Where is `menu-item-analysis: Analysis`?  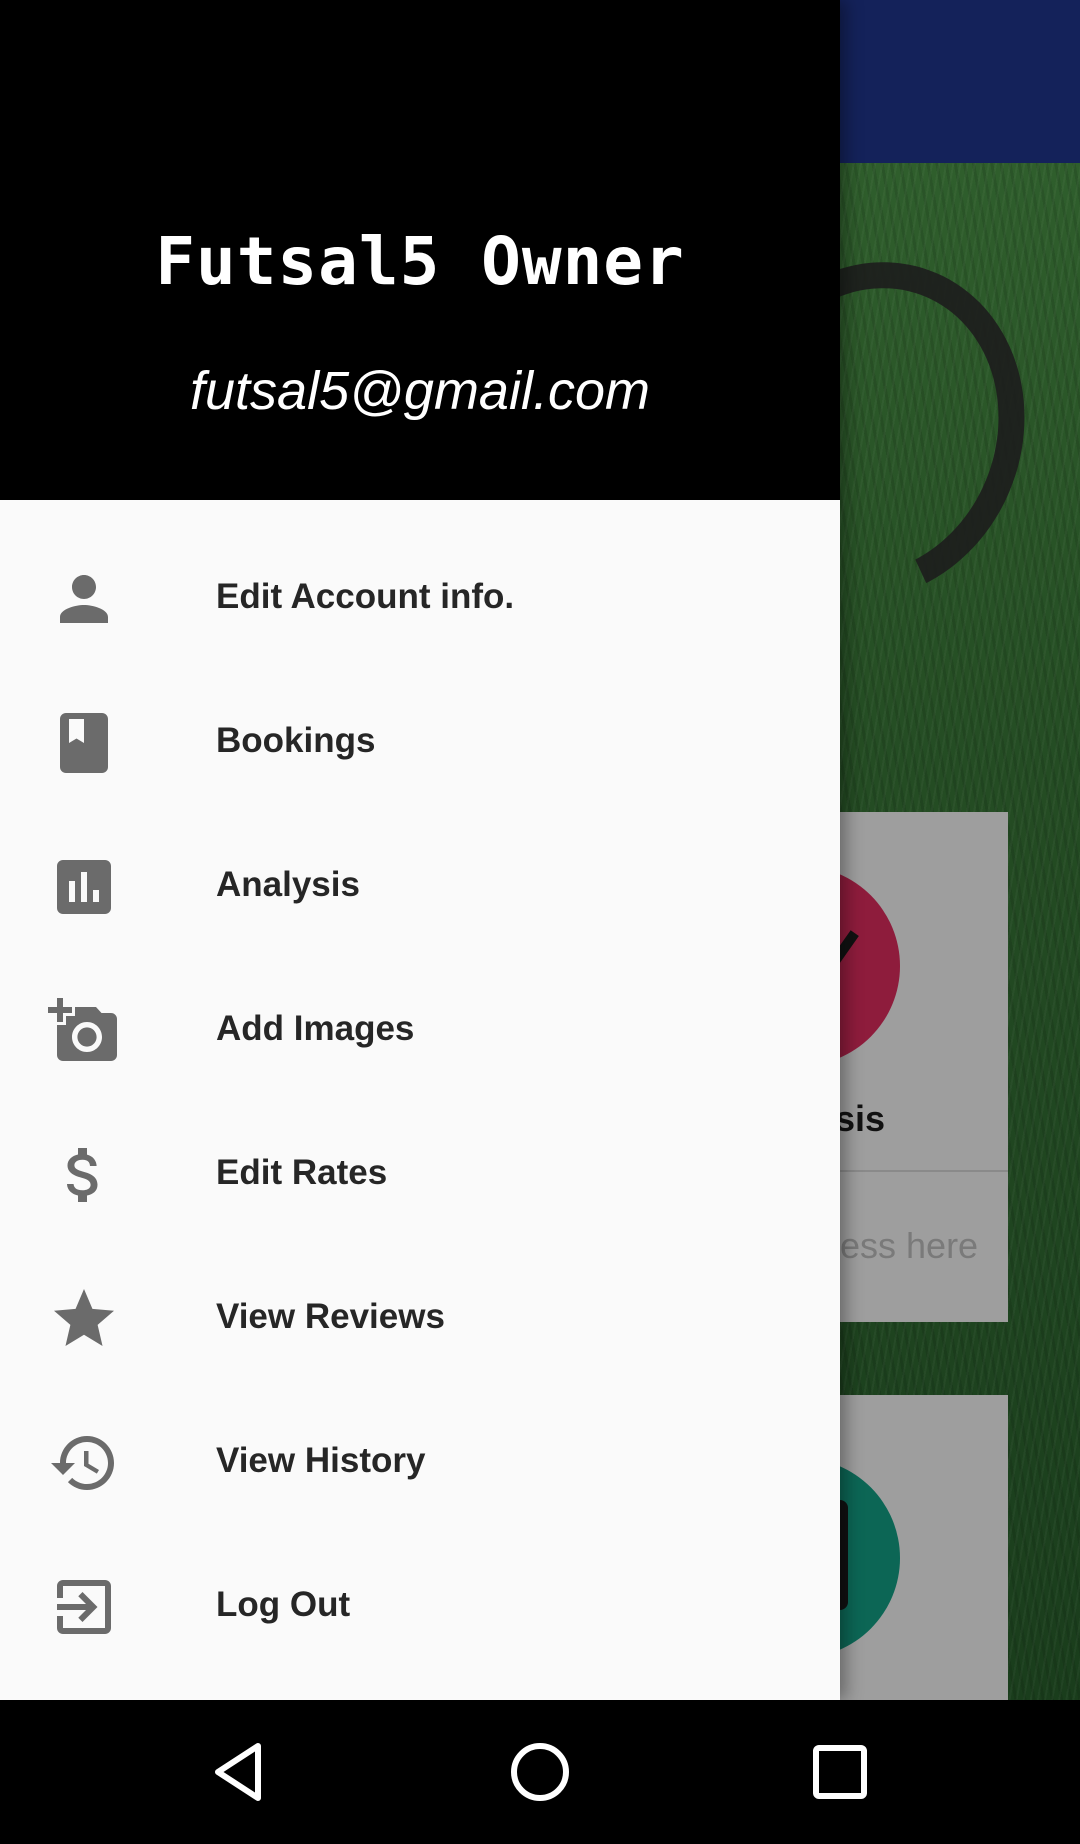 menu-item-analysis: Analysis is located at coordinates (420, 885).